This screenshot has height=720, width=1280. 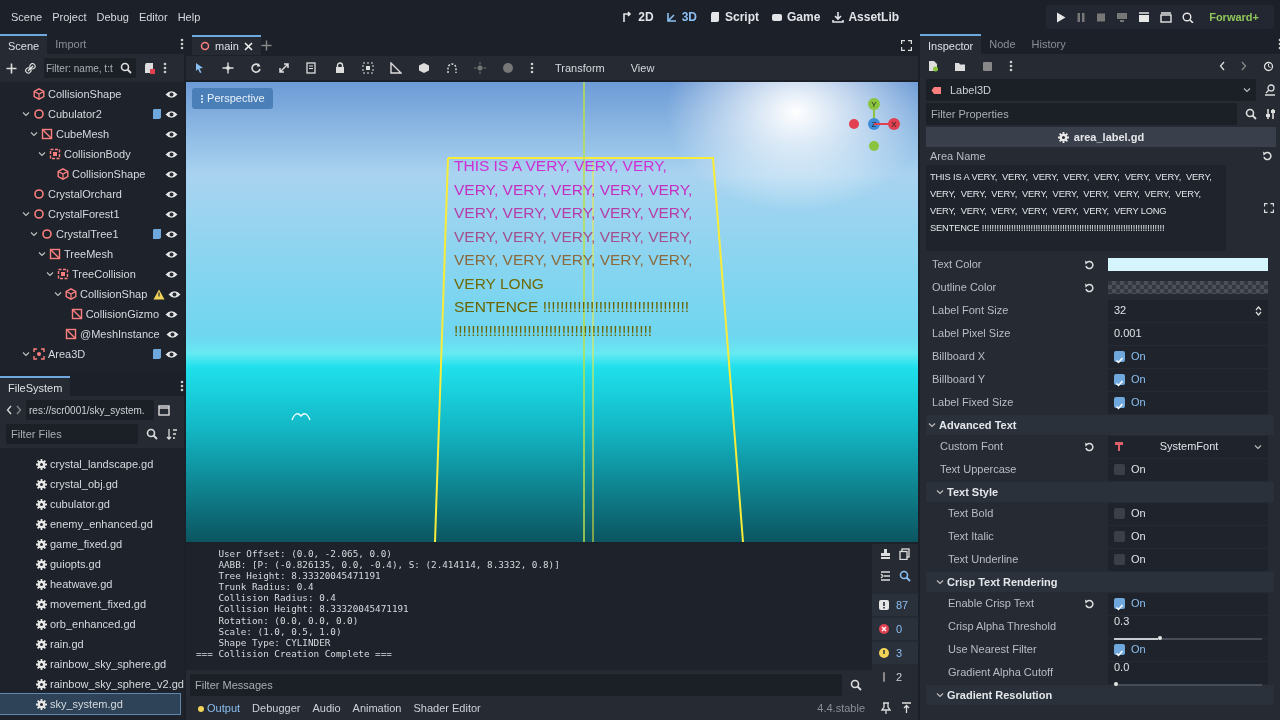 What do you see at coordinates (895, 677) in the screenshot?
I see `message-filter-toggle: 2` at bounding box center [895, 677].